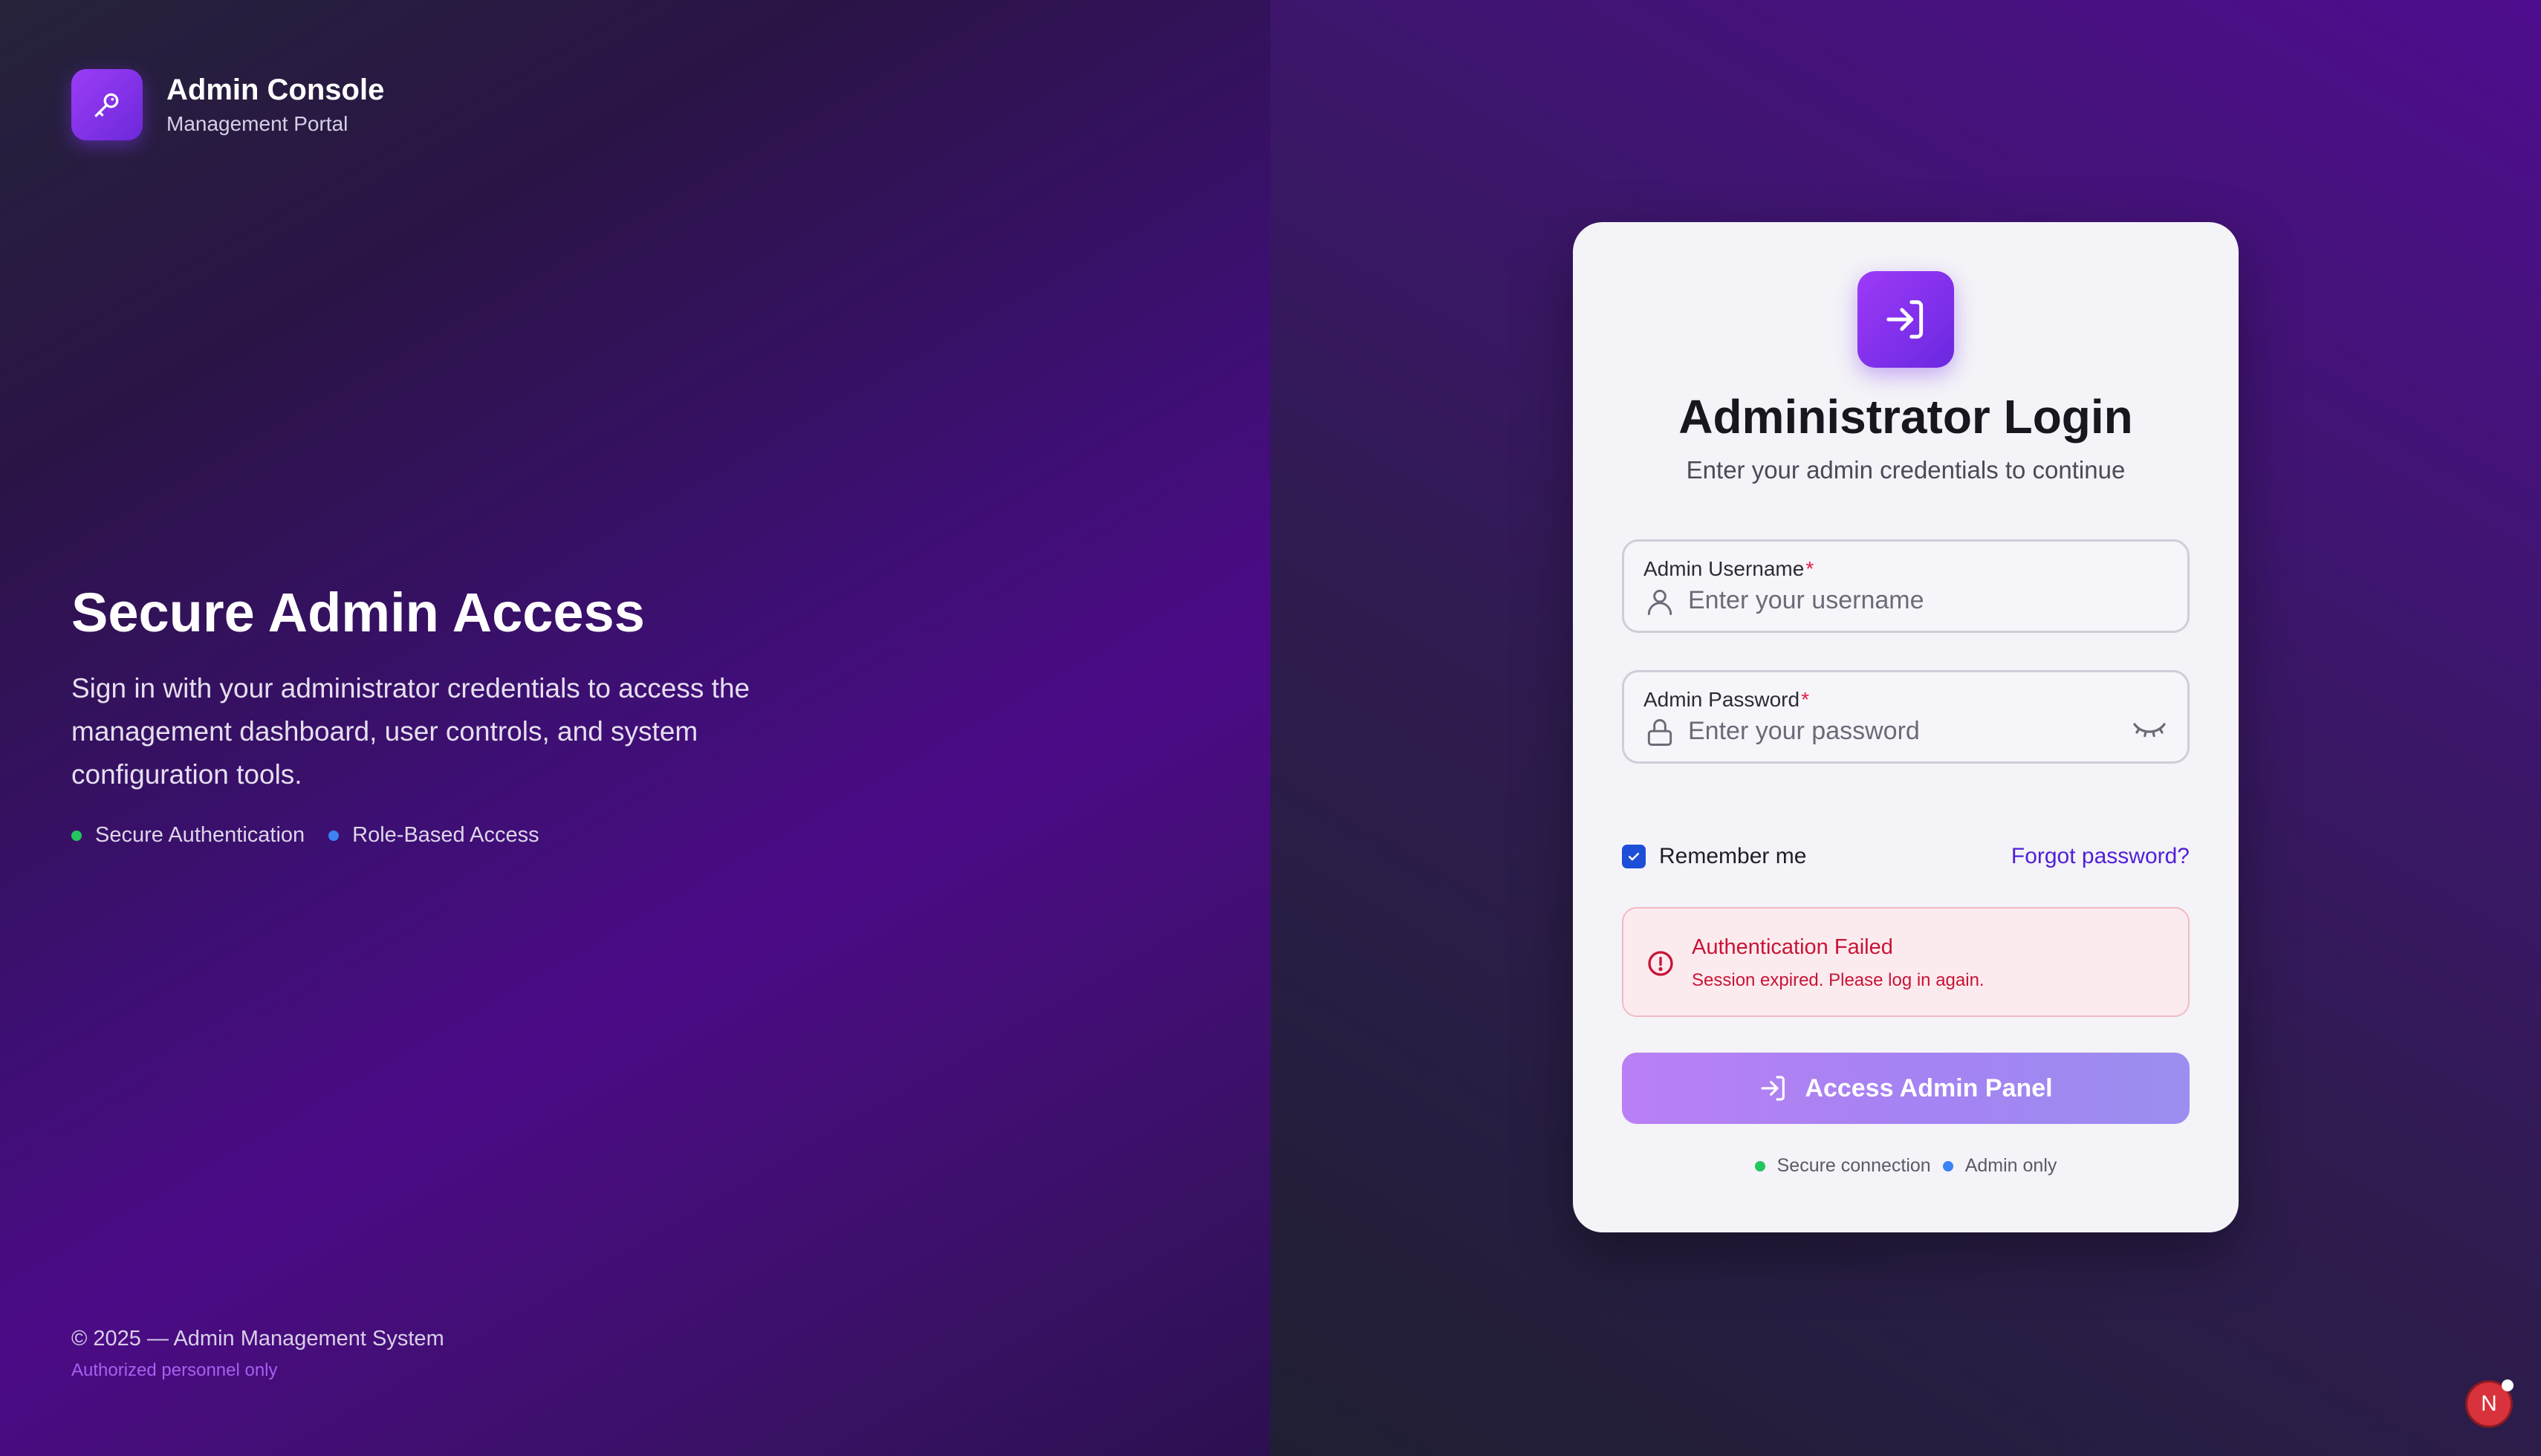  What do you see at coordinates (1733, 856) in the screenshot?
I see `remember-label: Remember me` at bounding box center [1733, 856].